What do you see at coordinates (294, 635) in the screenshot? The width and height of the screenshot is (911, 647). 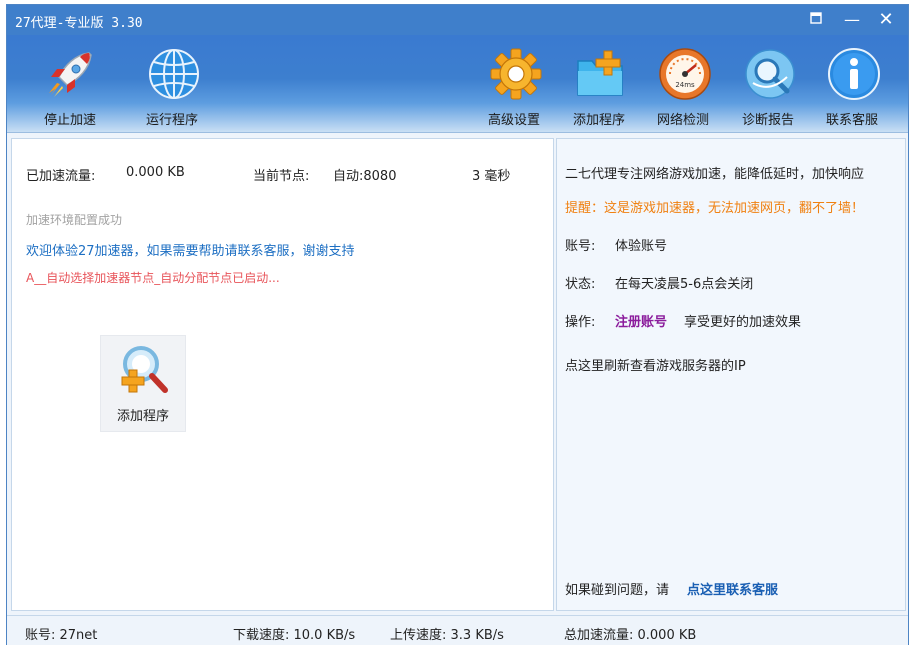 I see `status-download-speed: 下载速度: 10.0 KB/s` at bounding box center [294, 635].